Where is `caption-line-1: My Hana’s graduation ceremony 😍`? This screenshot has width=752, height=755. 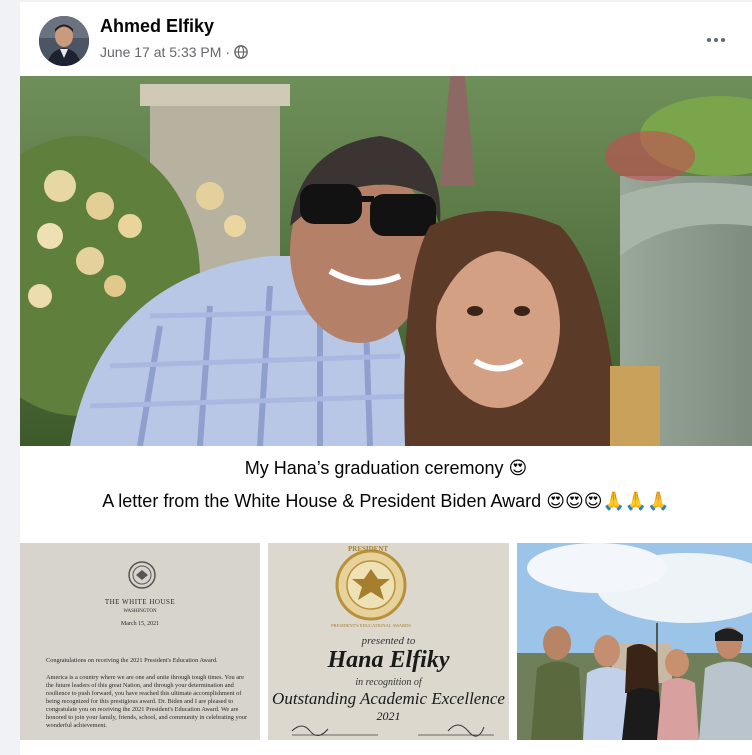 caption-line-1: My Hana’s graduation ceremony 😍 is located at coordinates (386, 468).